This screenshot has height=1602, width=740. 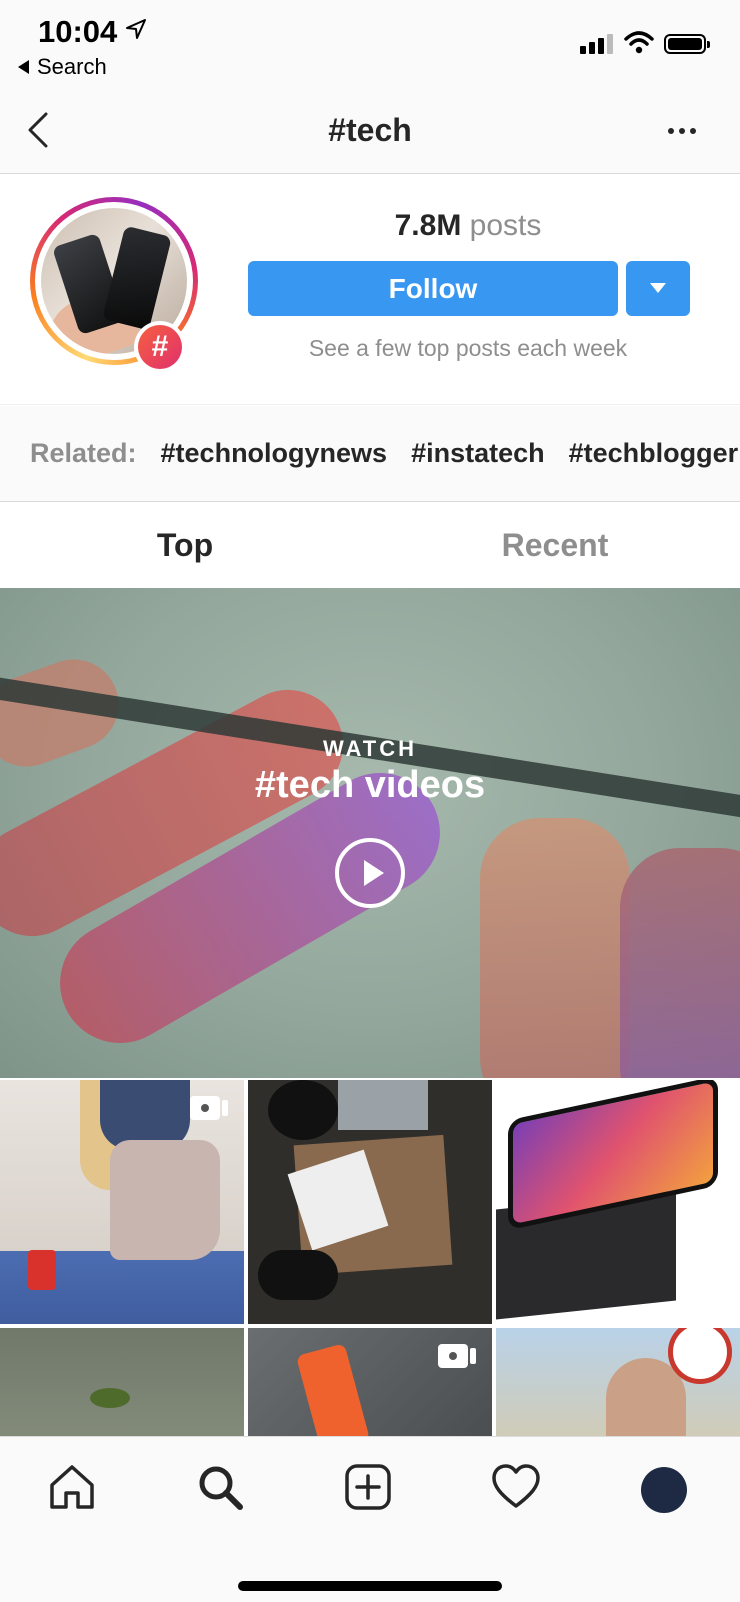 What do you see at coordinates (687, 44) in the screenshot?
I see `battery-icon` at bounding box center [687, 44].